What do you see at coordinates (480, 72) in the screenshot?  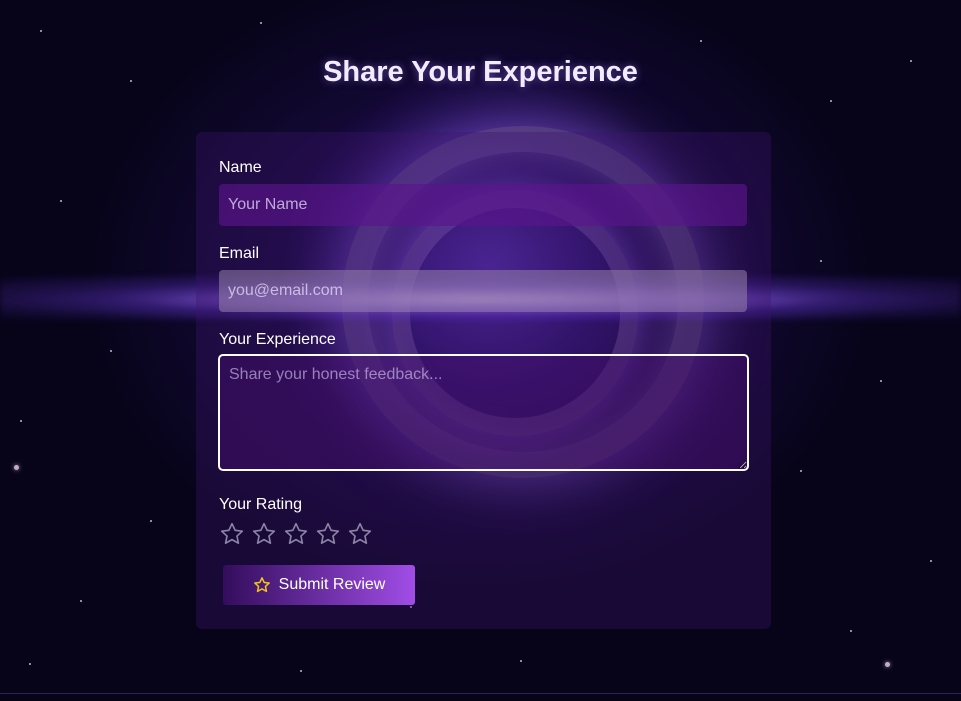 I see `page-title: Share Your Experience` at bounding box center [480, 72].